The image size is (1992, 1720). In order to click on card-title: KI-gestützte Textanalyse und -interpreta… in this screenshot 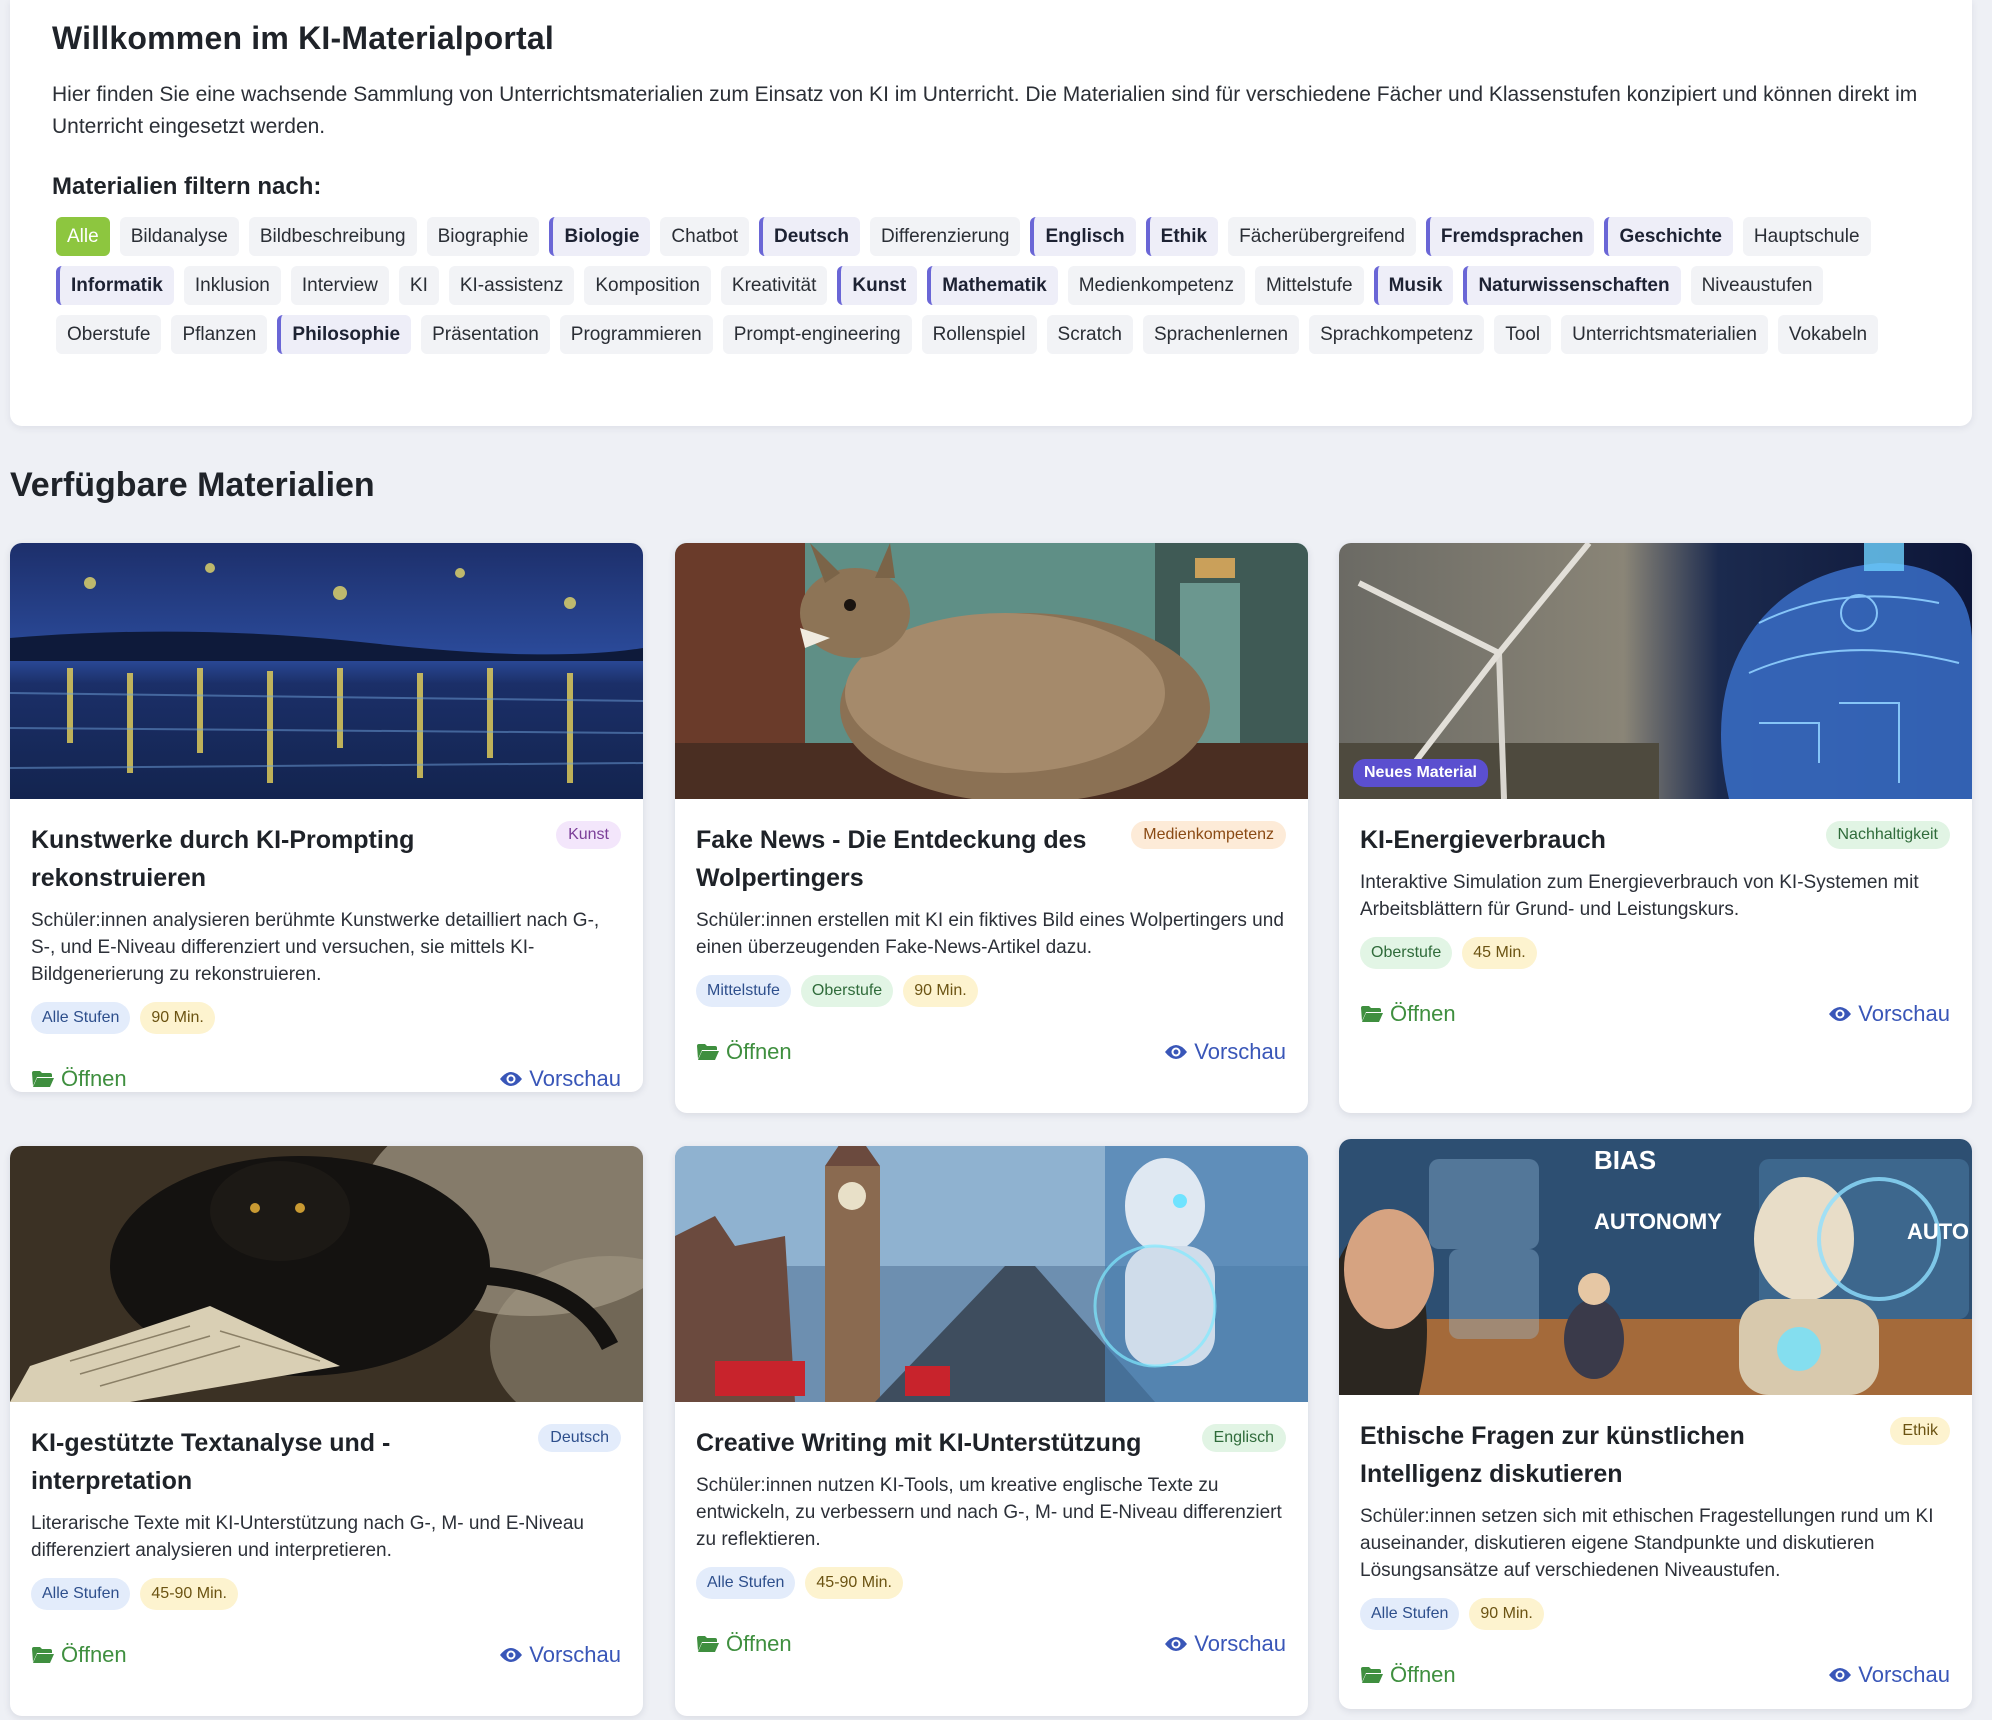, I will do `click(211, 1462)`.